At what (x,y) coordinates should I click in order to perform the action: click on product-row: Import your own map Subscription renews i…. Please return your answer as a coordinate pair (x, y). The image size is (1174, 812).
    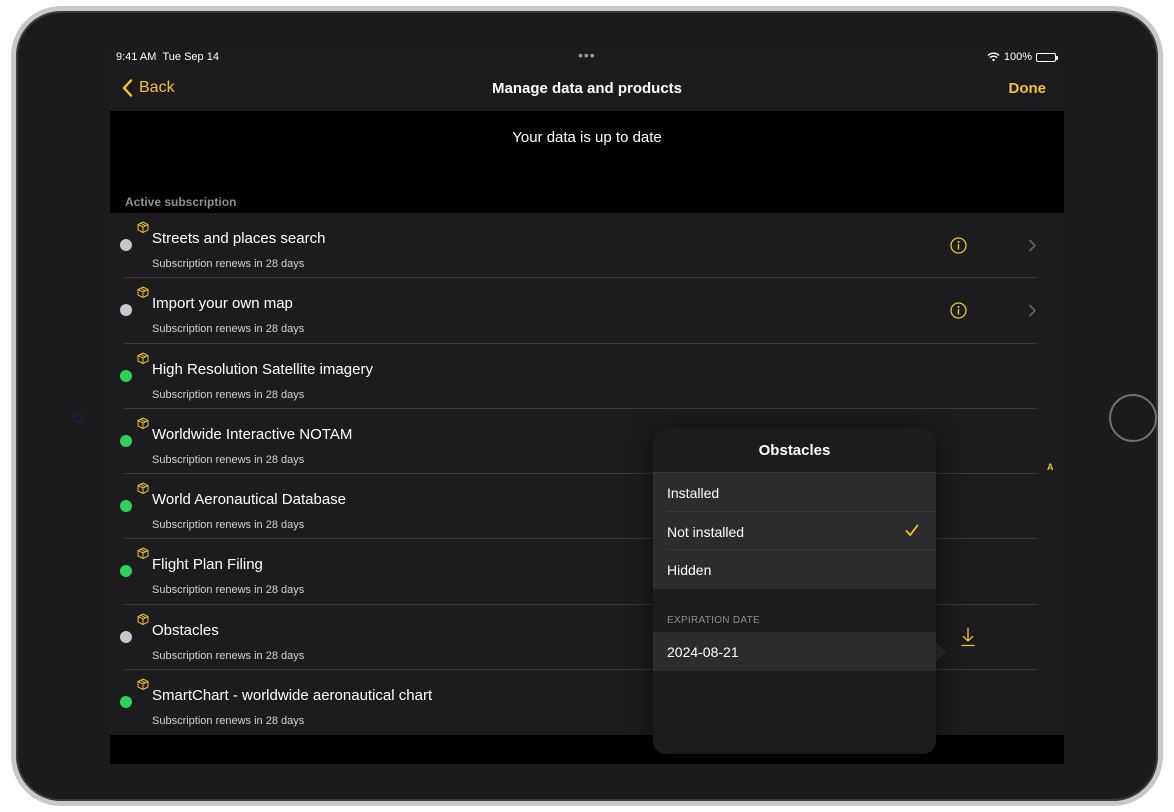
    Looking at the image, I should click on (587, 311).